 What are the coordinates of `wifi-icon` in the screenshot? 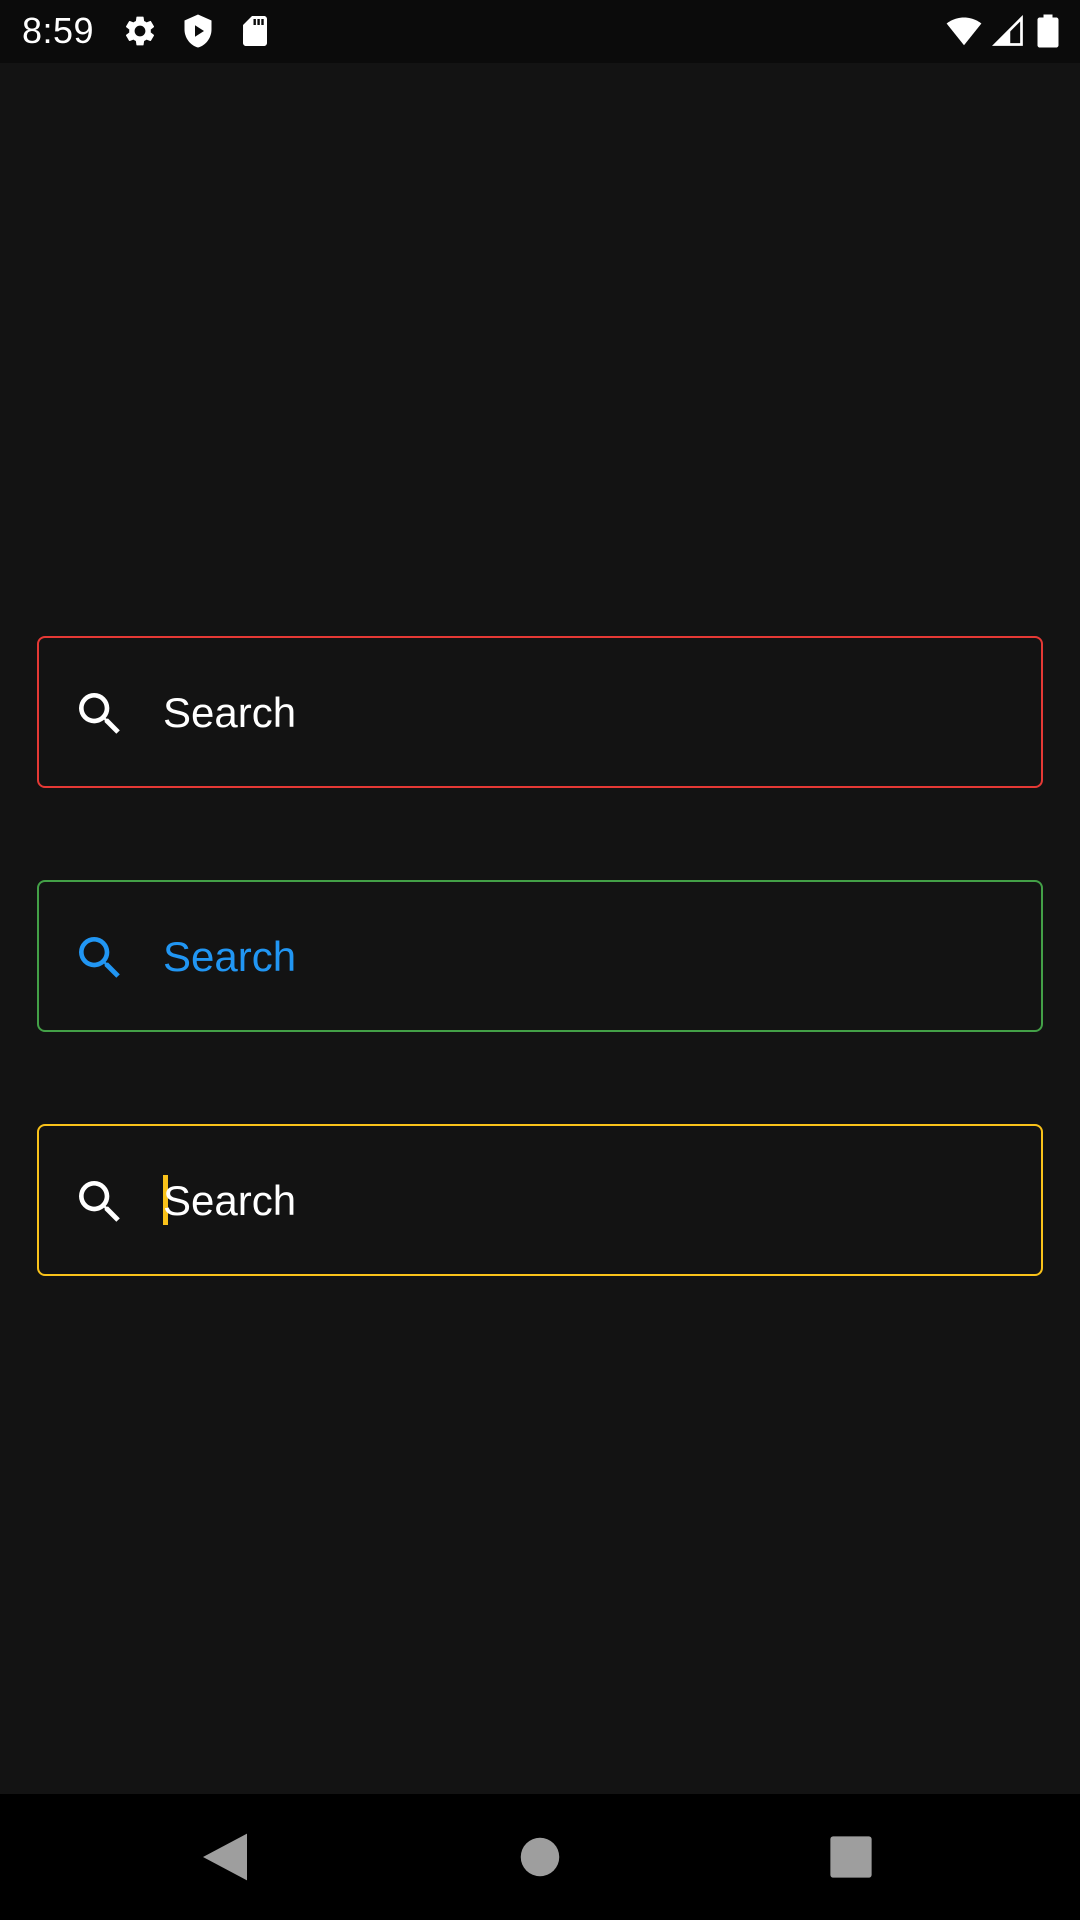 It's located at (964, 31).